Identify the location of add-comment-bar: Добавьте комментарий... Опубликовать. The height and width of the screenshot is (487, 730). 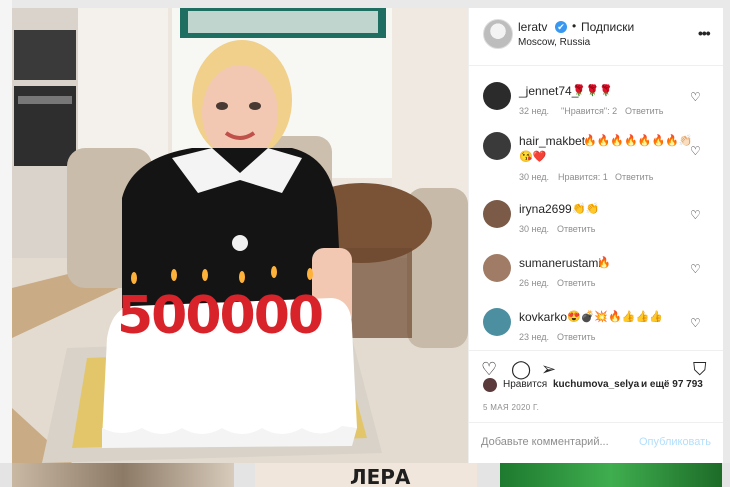
(596, 443).